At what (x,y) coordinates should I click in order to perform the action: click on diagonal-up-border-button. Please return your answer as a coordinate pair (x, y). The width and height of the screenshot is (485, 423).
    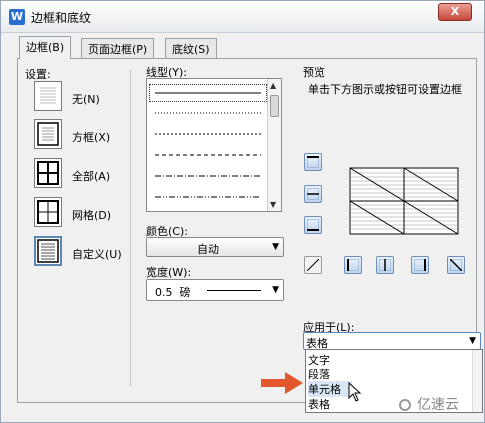
    Looking at the image, I should click on (313, 265).